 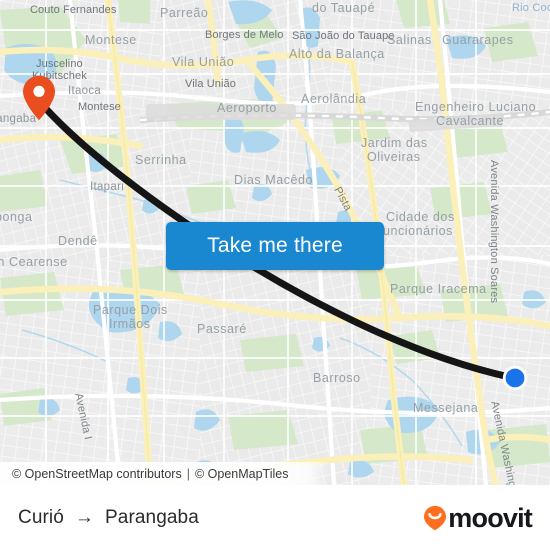 I want to click on arrow-right-icon: →, so click(x=84, y=517).